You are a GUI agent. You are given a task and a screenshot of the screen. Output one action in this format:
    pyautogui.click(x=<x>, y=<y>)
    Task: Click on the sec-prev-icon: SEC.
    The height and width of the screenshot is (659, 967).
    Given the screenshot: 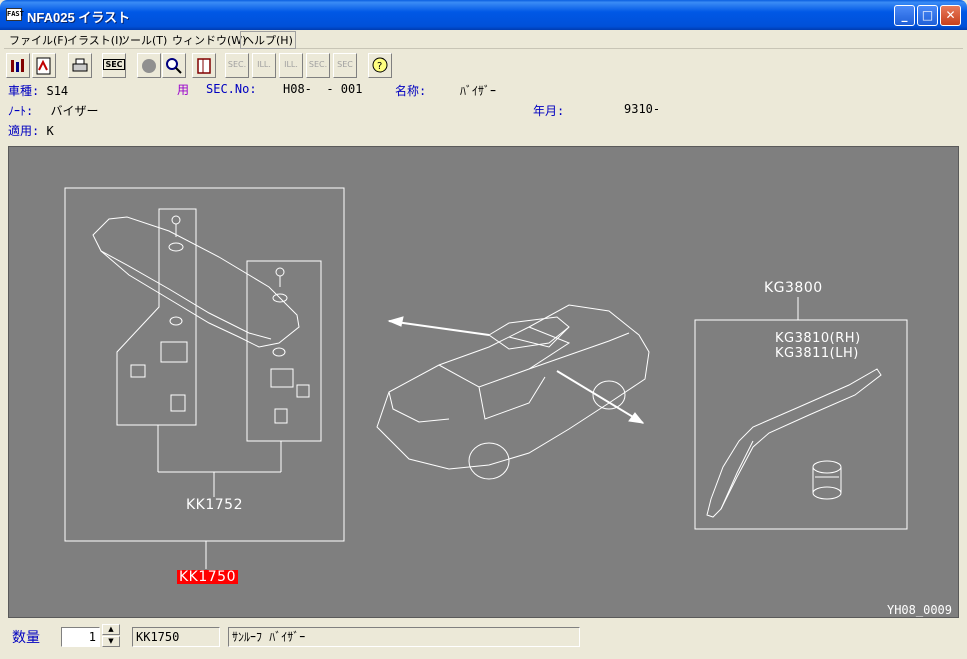 What is the action you would take?
    pyautogui.click(x=237, y=64)
    